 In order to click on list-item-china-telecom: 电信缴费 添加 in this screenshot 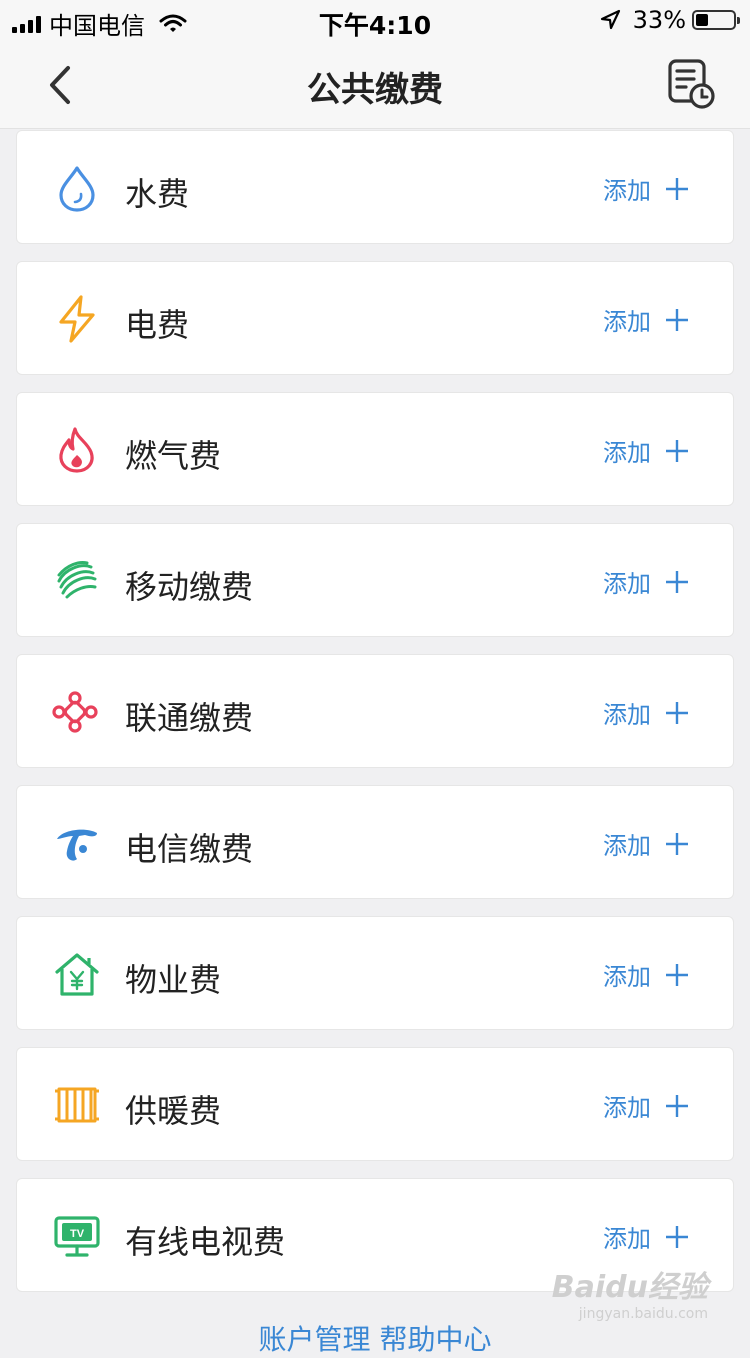, I will do `click(375, 842)`.